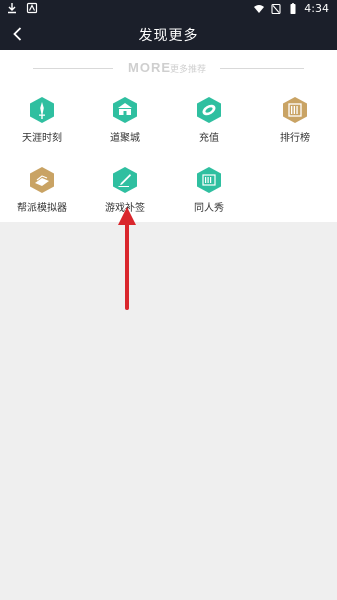  Describe the element at coordinates (125, 126) in the screenshot. I see `grid-item-daojucheng: 道聚城` at that location.